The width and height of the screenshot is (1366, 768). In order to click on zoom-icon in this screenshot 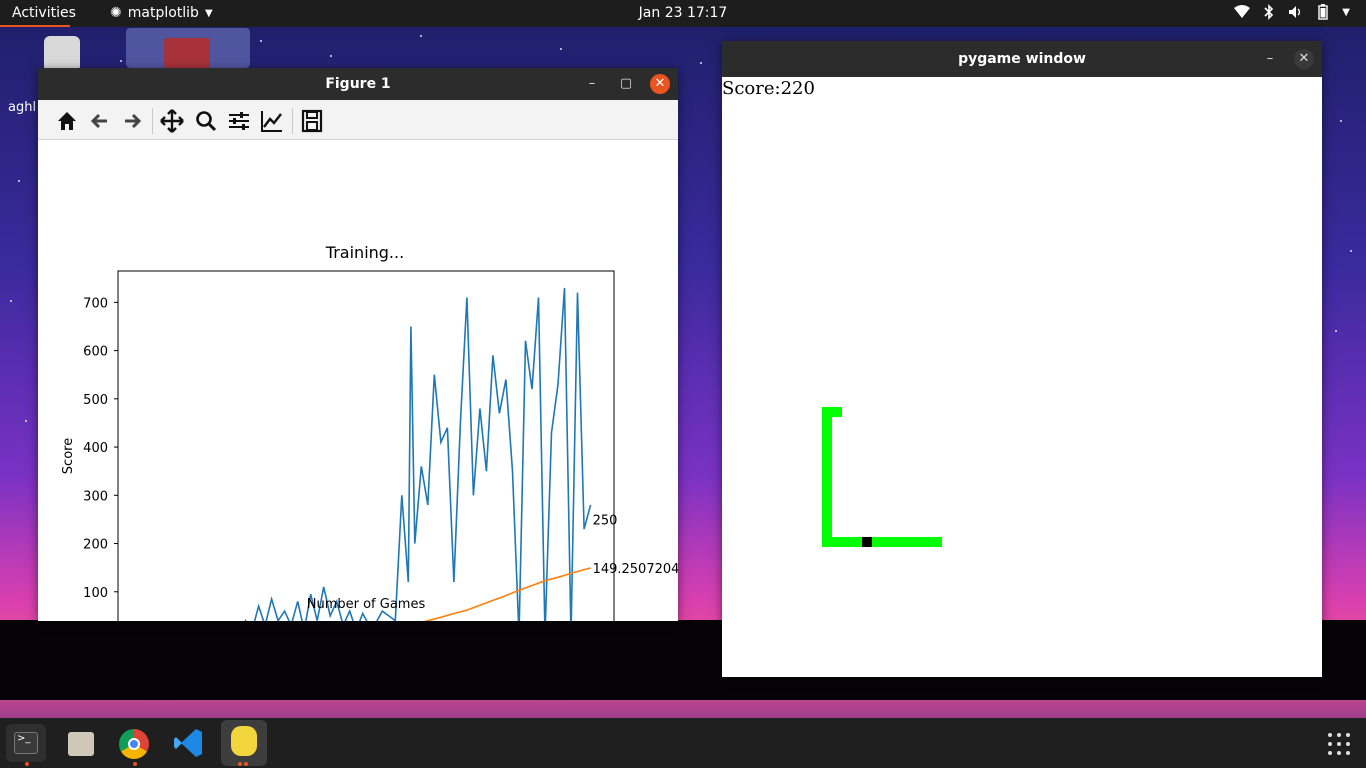, I will do `click(206, 121)`.